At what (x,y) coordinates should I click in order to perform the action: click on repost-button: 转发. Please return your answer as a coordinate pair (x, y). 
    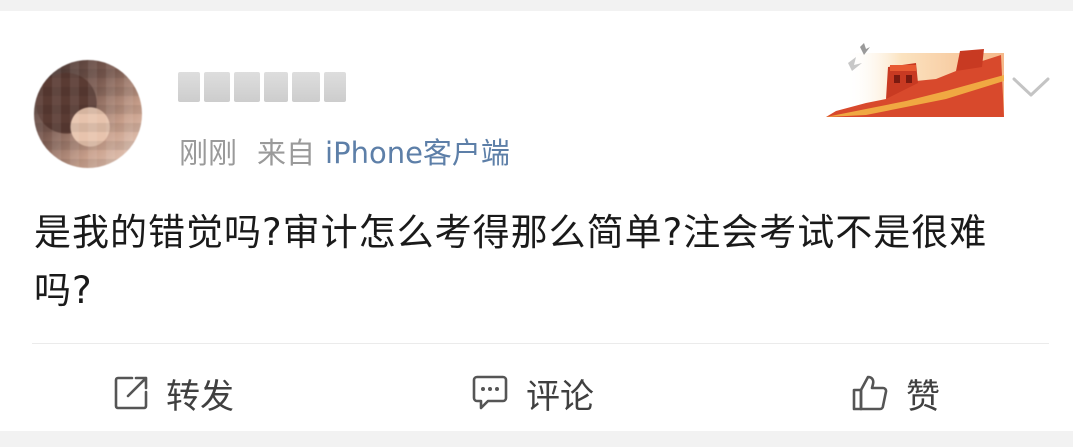
    Looking at the image, I should click on (173, 393).